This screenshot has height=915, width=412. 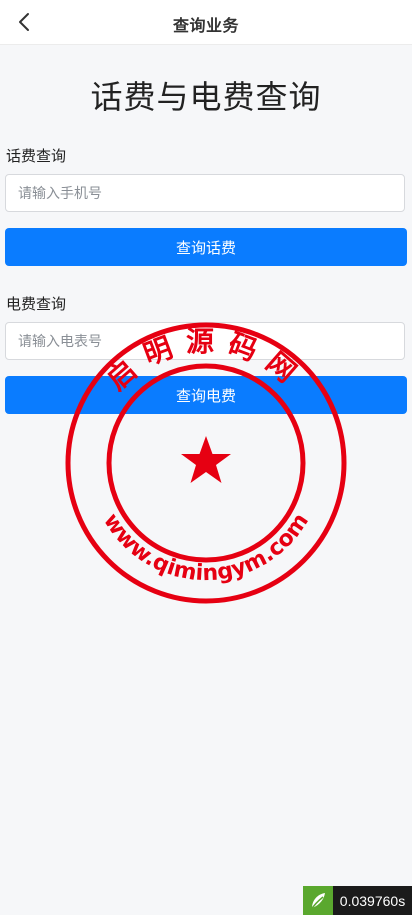 What do you see at coordinates (206, 395) in the screenshot?
I see `query-electric-bill-button: 查询电费` at bounding box center [206, 395].